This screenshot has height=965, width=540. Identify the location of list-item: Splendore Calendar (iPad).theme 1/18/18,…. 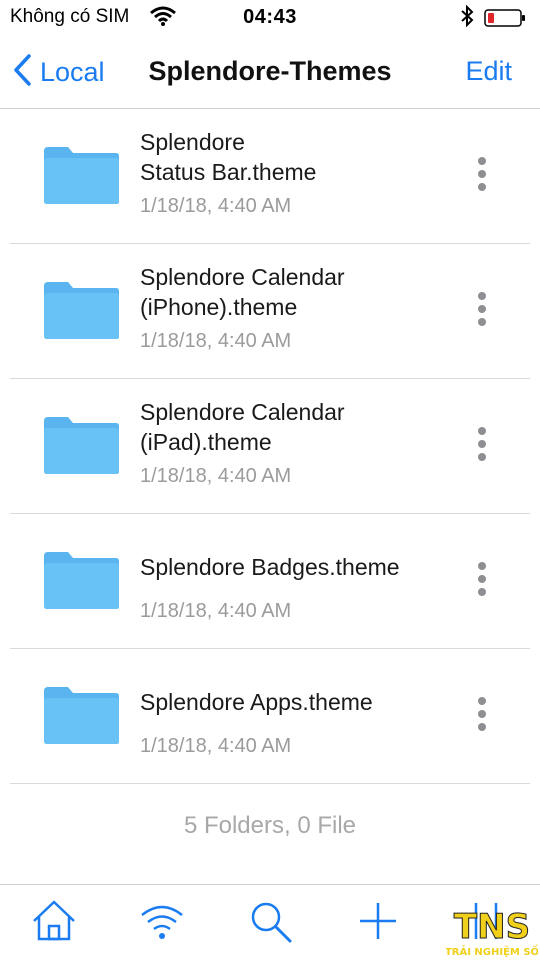
(270, 446).